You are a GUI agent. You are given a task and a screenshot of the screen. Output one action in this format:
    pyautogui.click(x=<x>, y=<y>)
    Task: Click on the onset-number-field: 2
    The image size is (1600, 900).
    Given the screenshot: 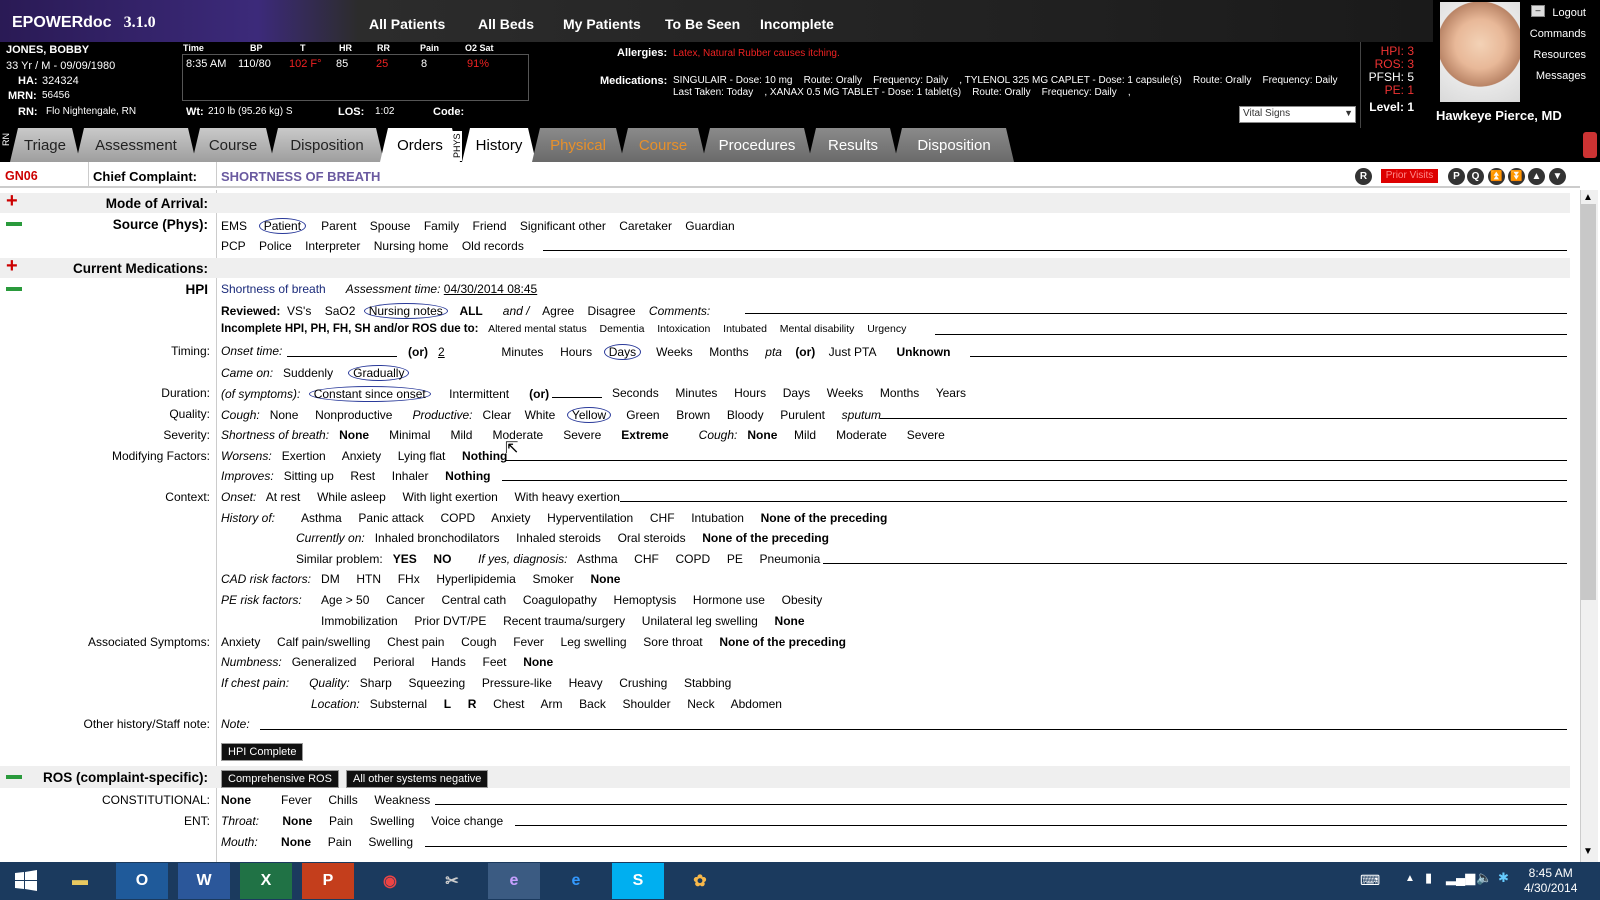 What is the action you would take?
    pyautogui.click(x=463, y=352)
    